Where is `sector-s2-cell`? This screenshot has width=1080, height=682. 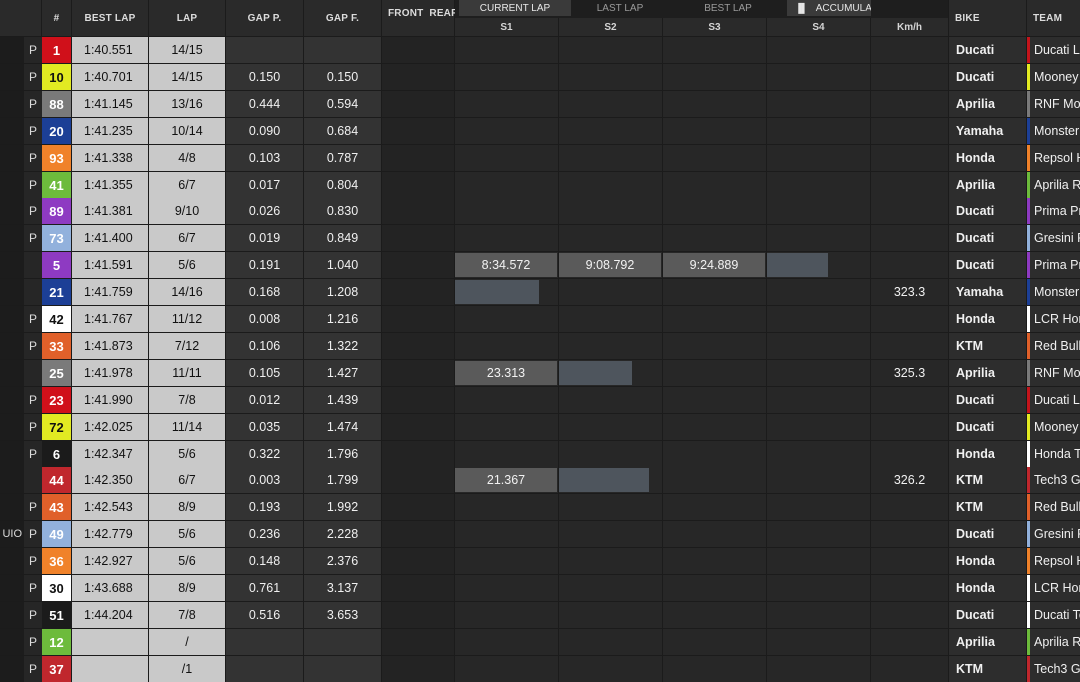 sector-s2-cell is located at coordinates (610, 238).